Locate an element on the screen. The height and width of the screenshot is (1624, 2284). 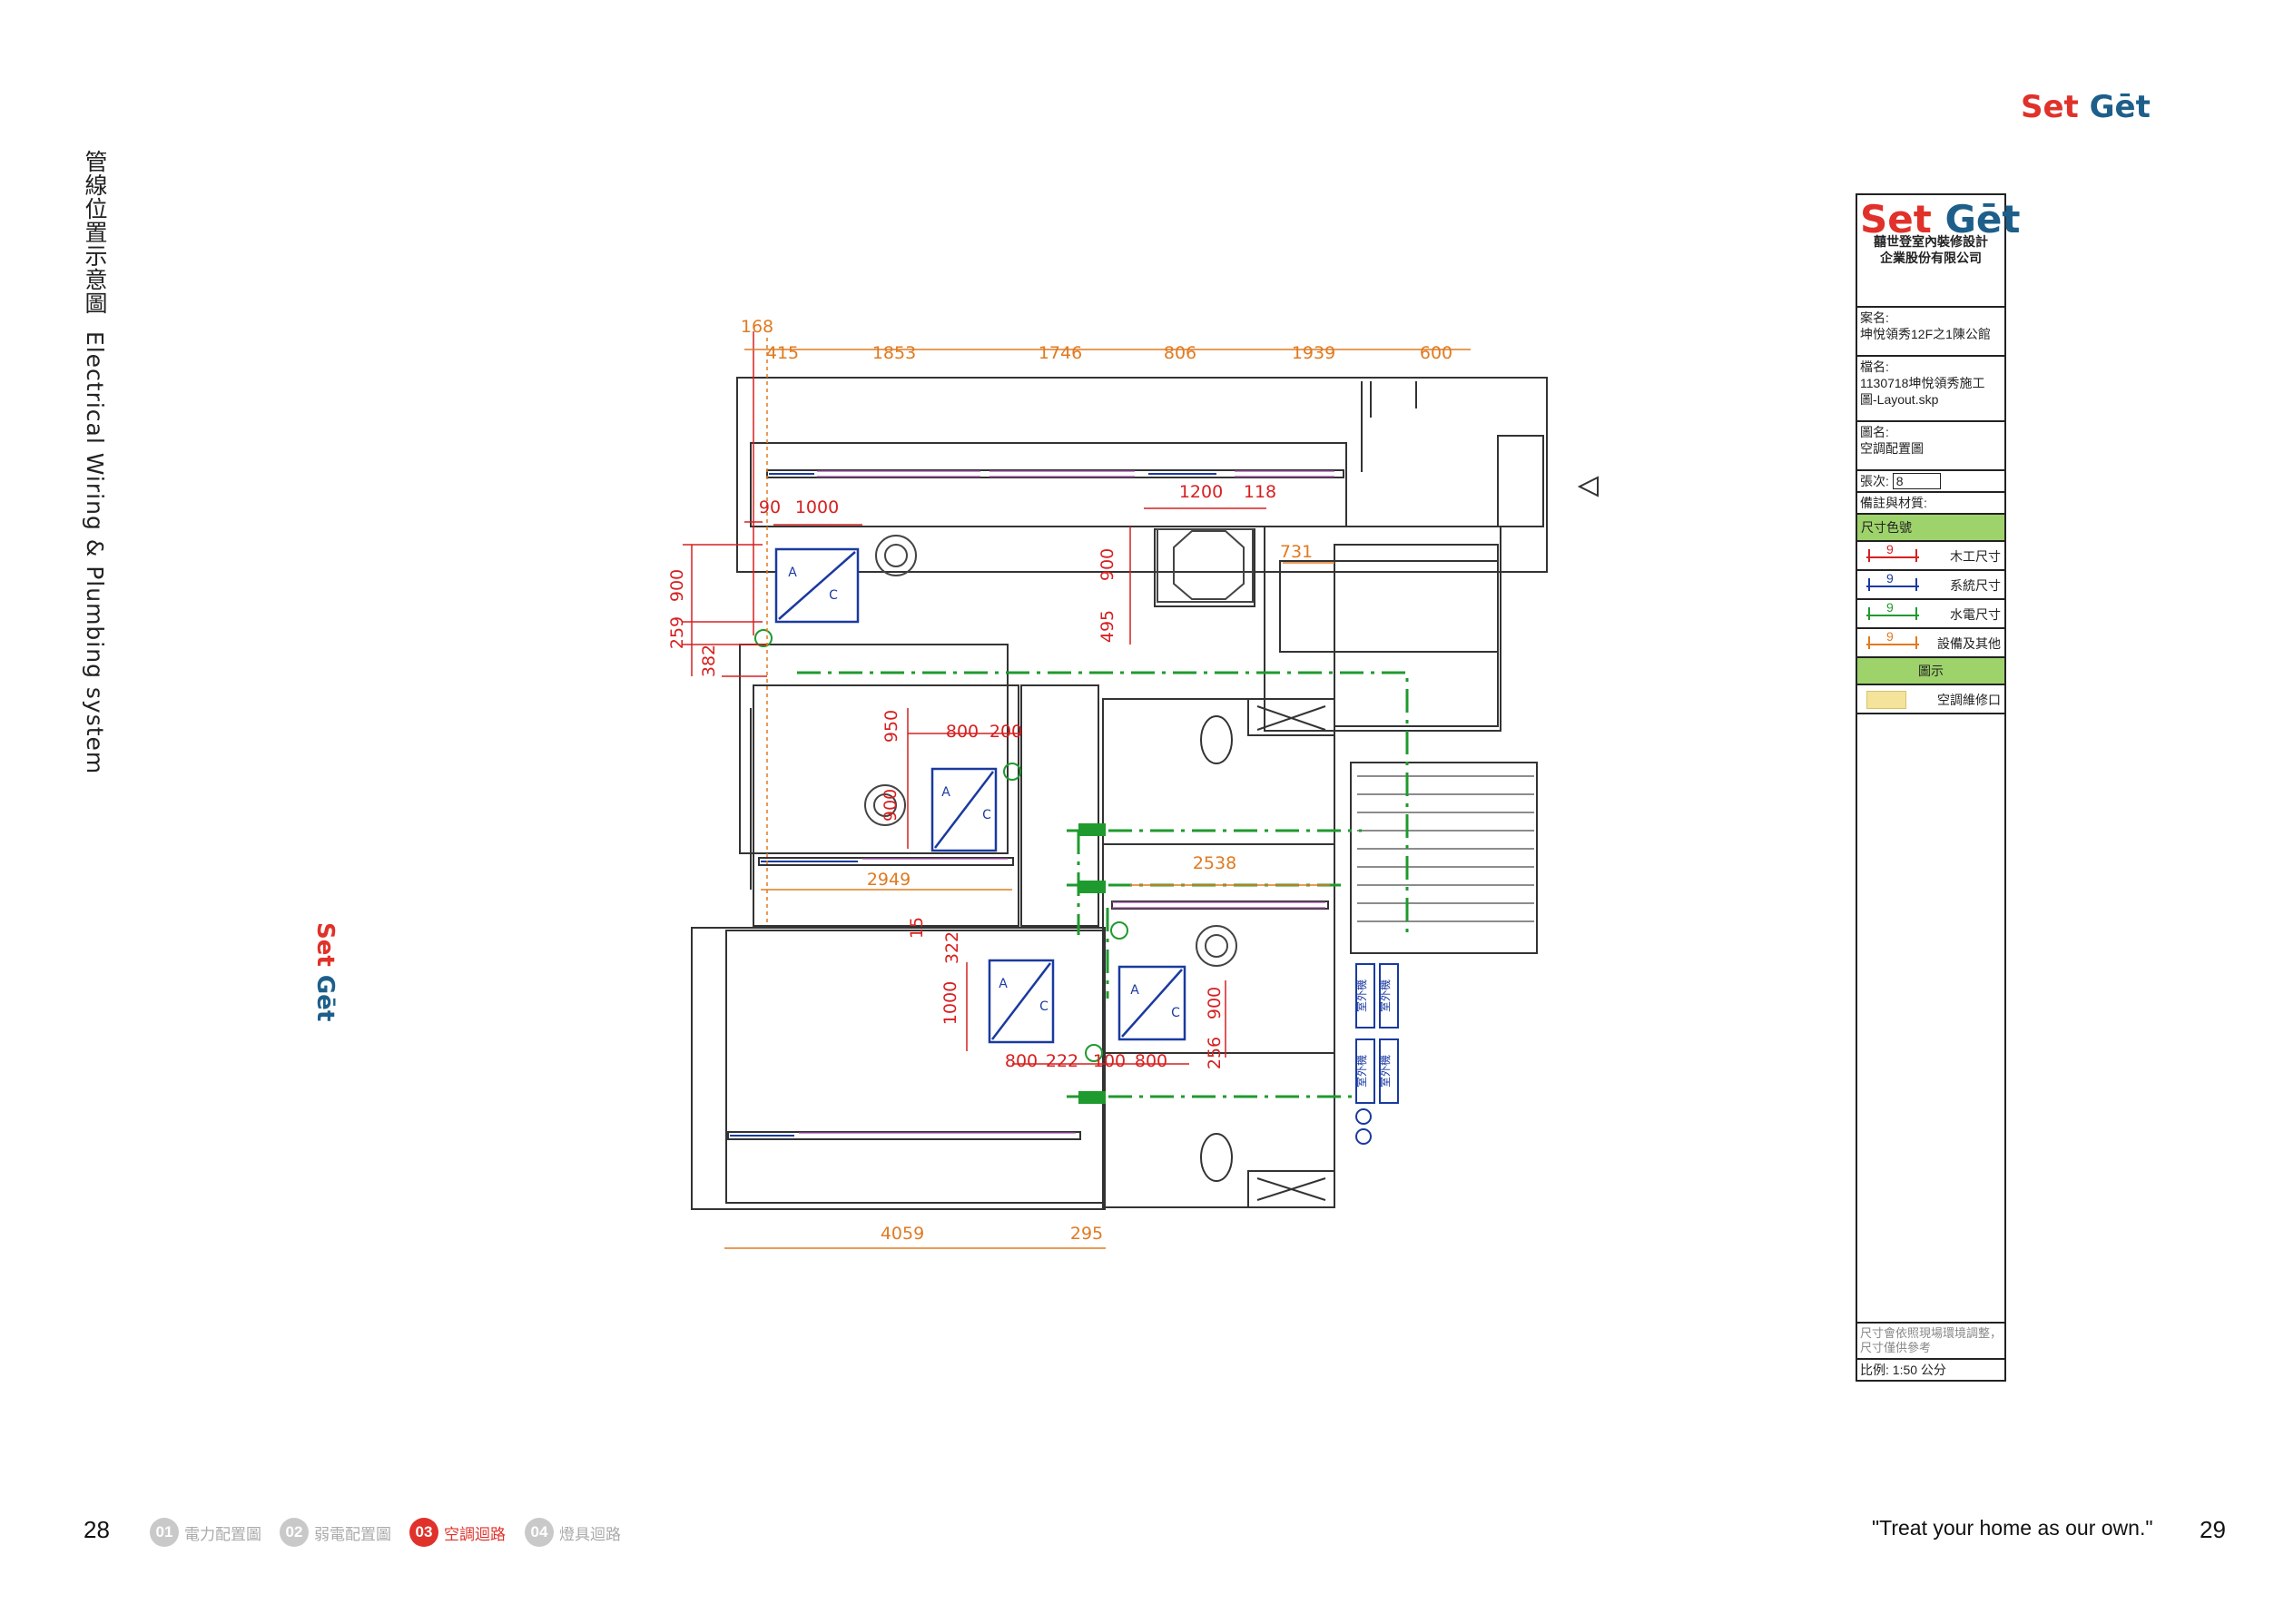
sheet-row: 張次: 8 is located at coordinates (1930, 482).